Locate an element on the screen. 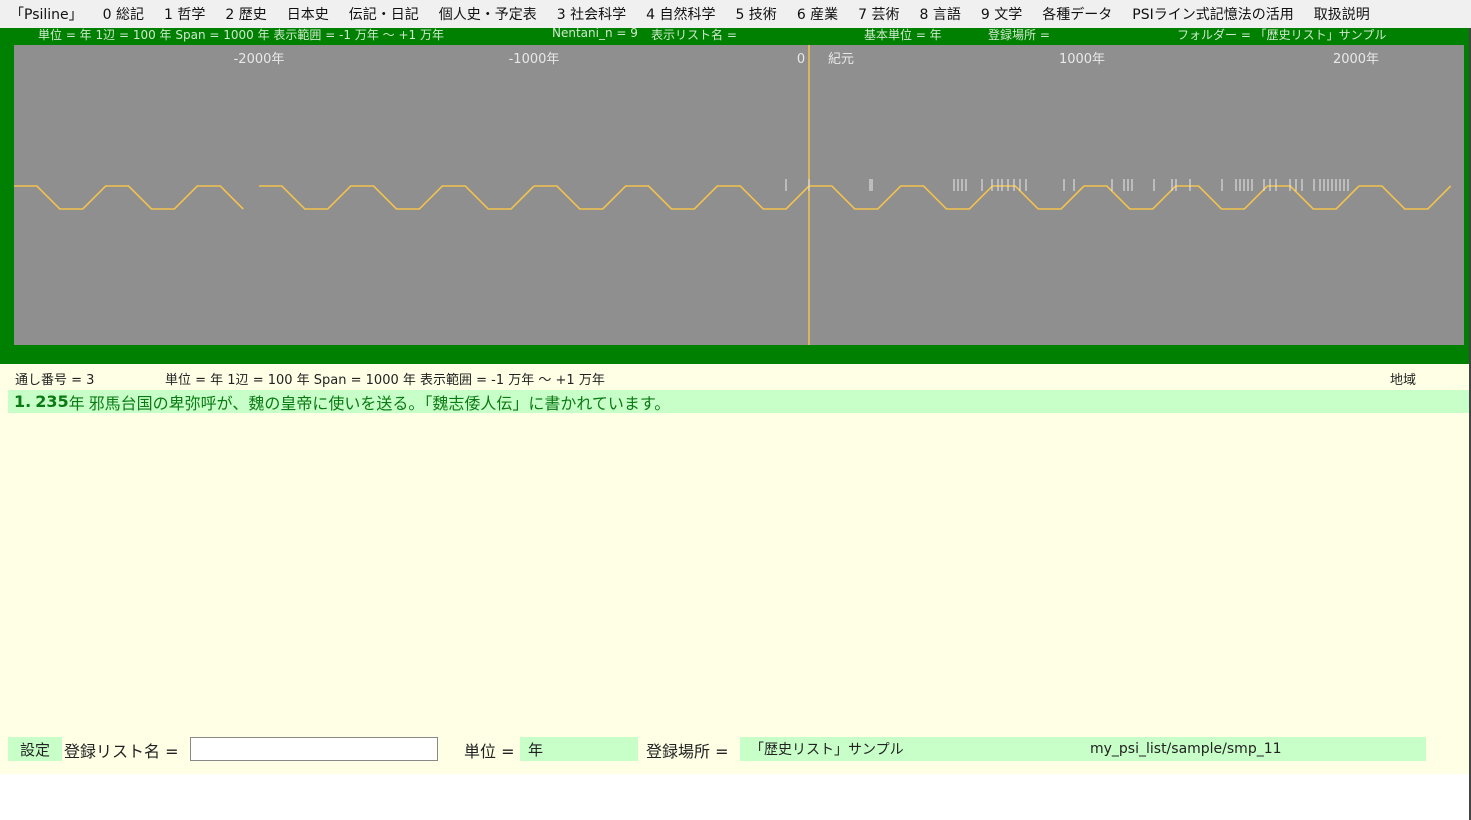  menu-item-0: 「Psiline」 is located at coordinates (46, 14).